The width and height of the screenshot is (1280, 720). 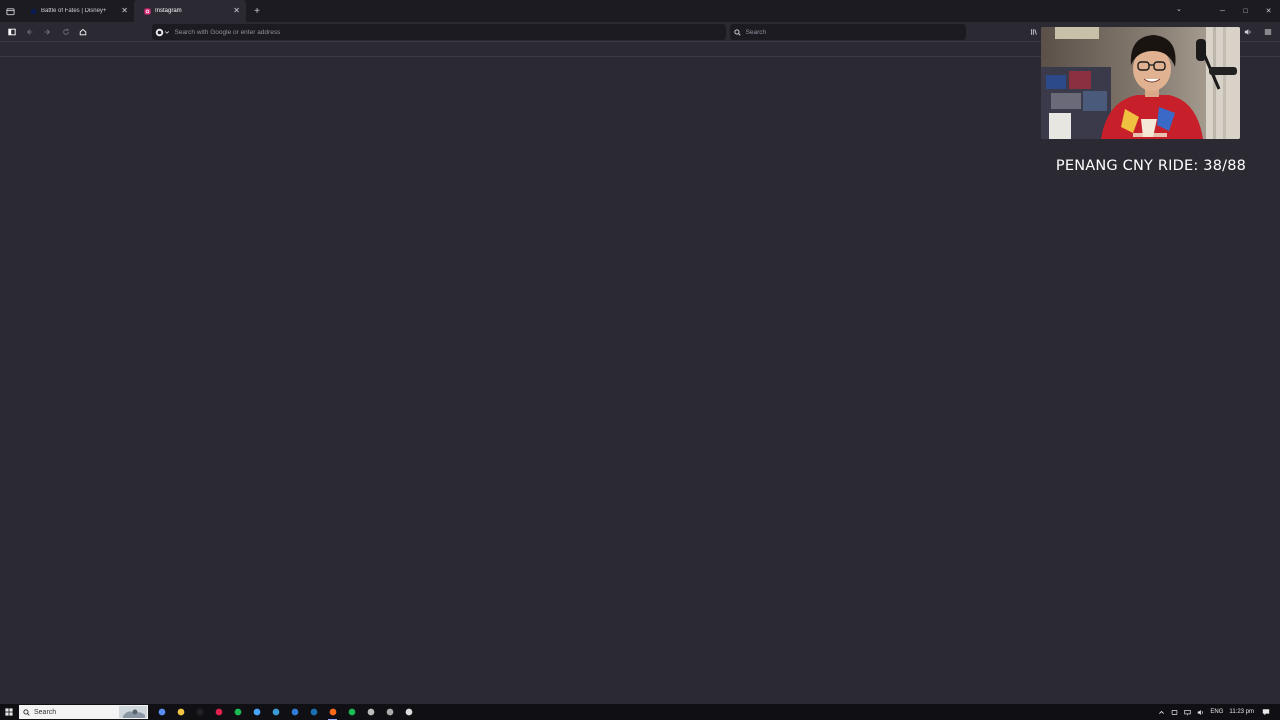 I want to click on chevron-down-icon, so click(x=167, y=32).